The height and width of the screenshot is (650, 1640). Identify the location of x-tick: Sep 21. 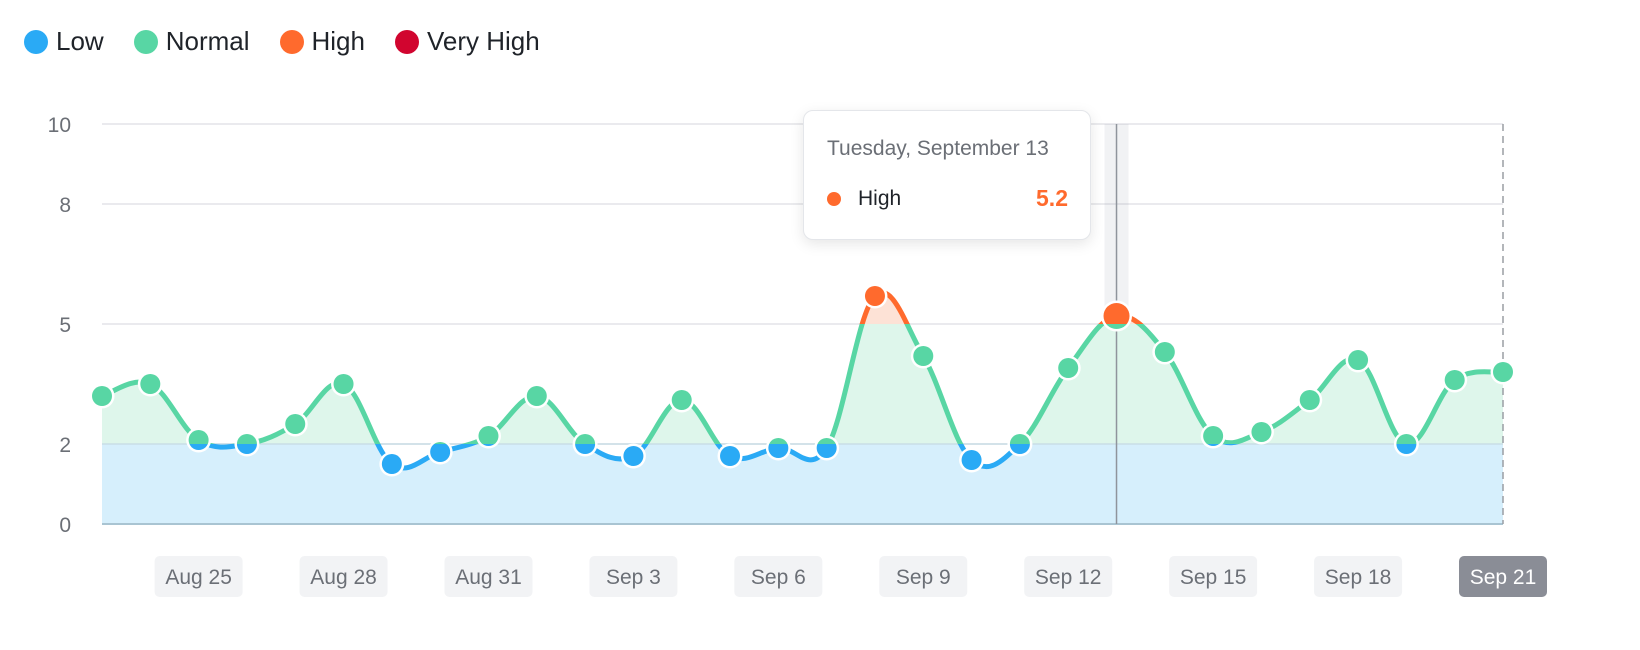
(1503, 576).